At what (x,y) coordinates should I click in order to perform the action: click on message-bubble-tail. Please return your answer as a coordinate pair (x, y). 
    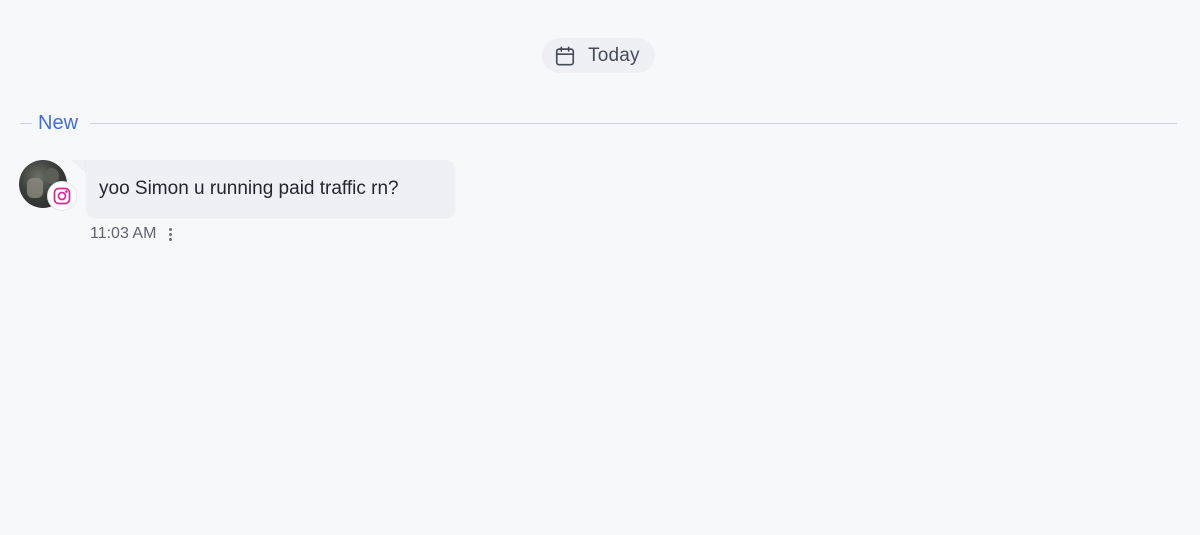
    Looking at the image, I should click on (79, 167).